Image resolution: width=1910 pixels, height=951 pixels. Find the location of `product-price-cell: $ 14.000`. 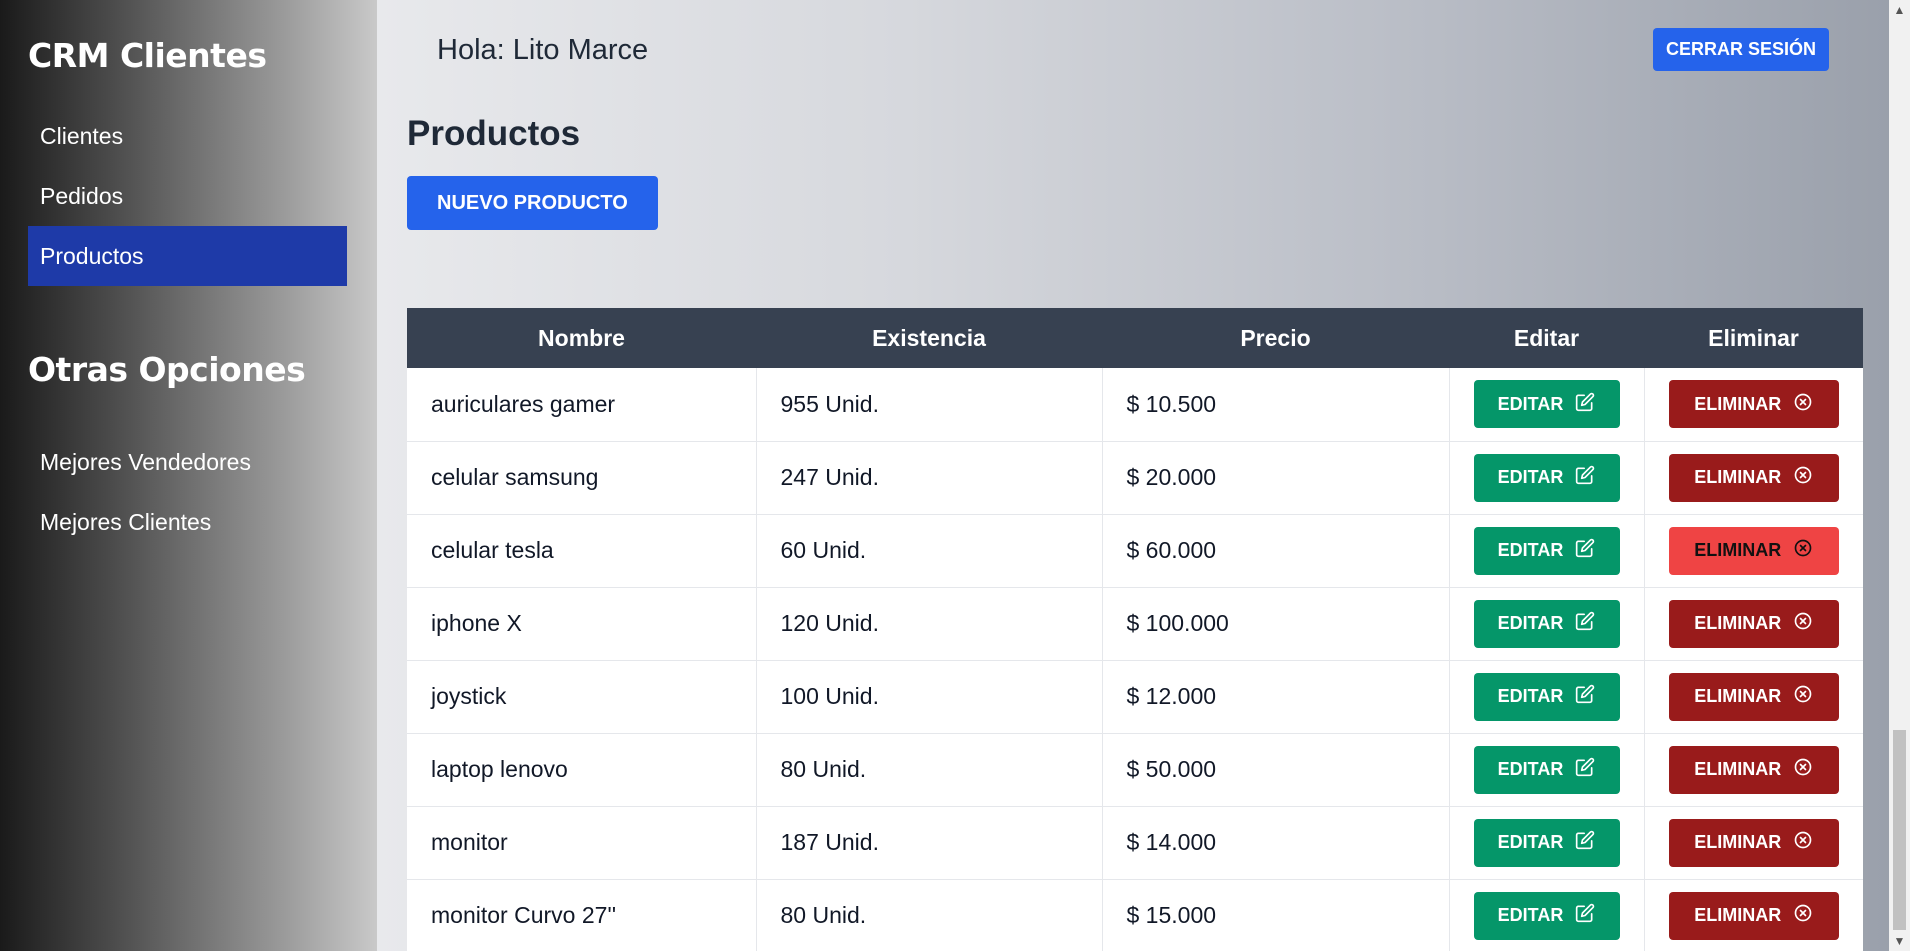

product-price-cell: $ 14.000 is located at coordinates (1276, 843).